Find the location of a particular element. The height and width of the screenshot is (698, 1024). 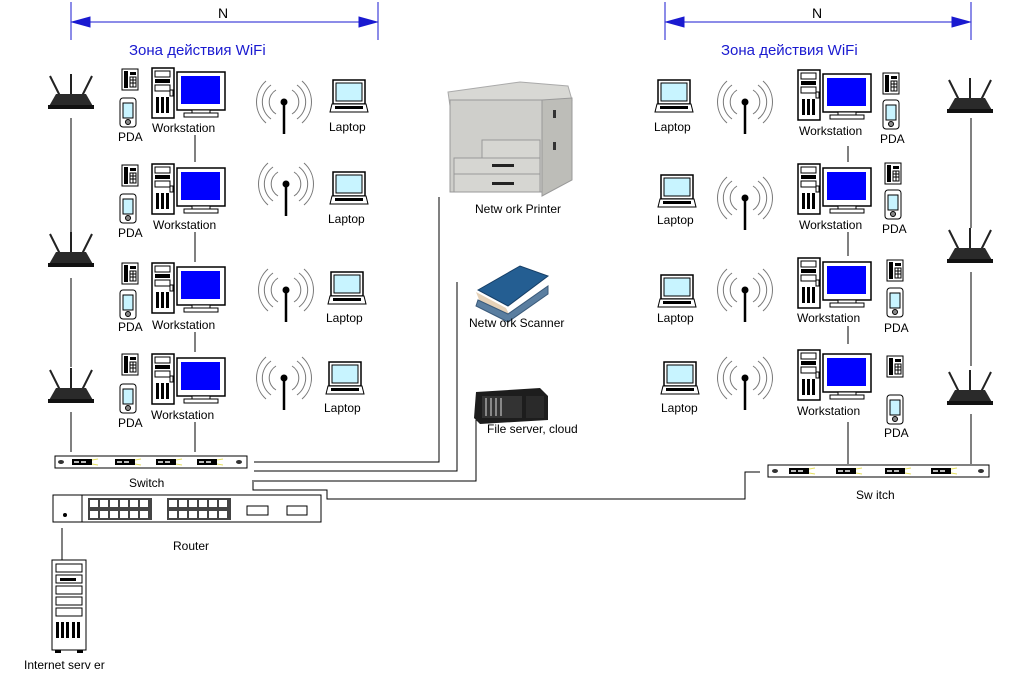

internet-server-label: Internet serv er is located at coordinates (64, 665).